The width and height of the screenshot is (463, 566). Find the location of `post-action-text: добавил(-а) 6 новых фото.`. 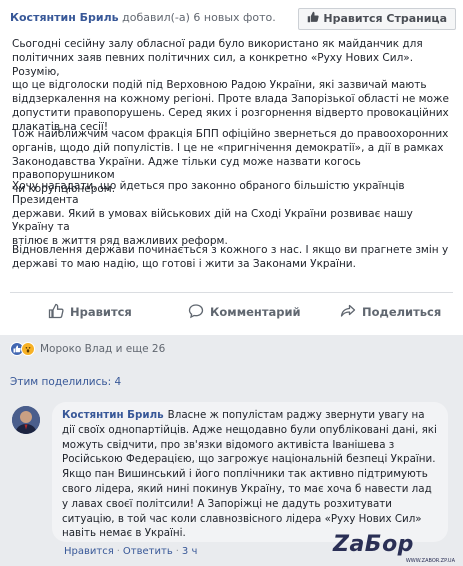

post-action-text: добавил(-а) 6 новых фото. is located at coordinates (199, 17).